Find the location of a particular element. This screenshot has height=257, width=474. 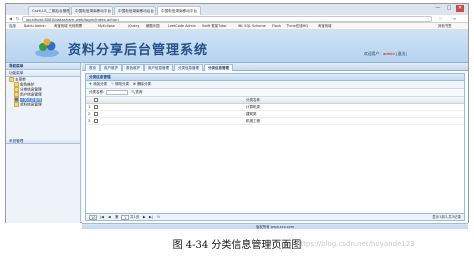

tab-category: 分类信息管理 is located at coordinates (188, 67).